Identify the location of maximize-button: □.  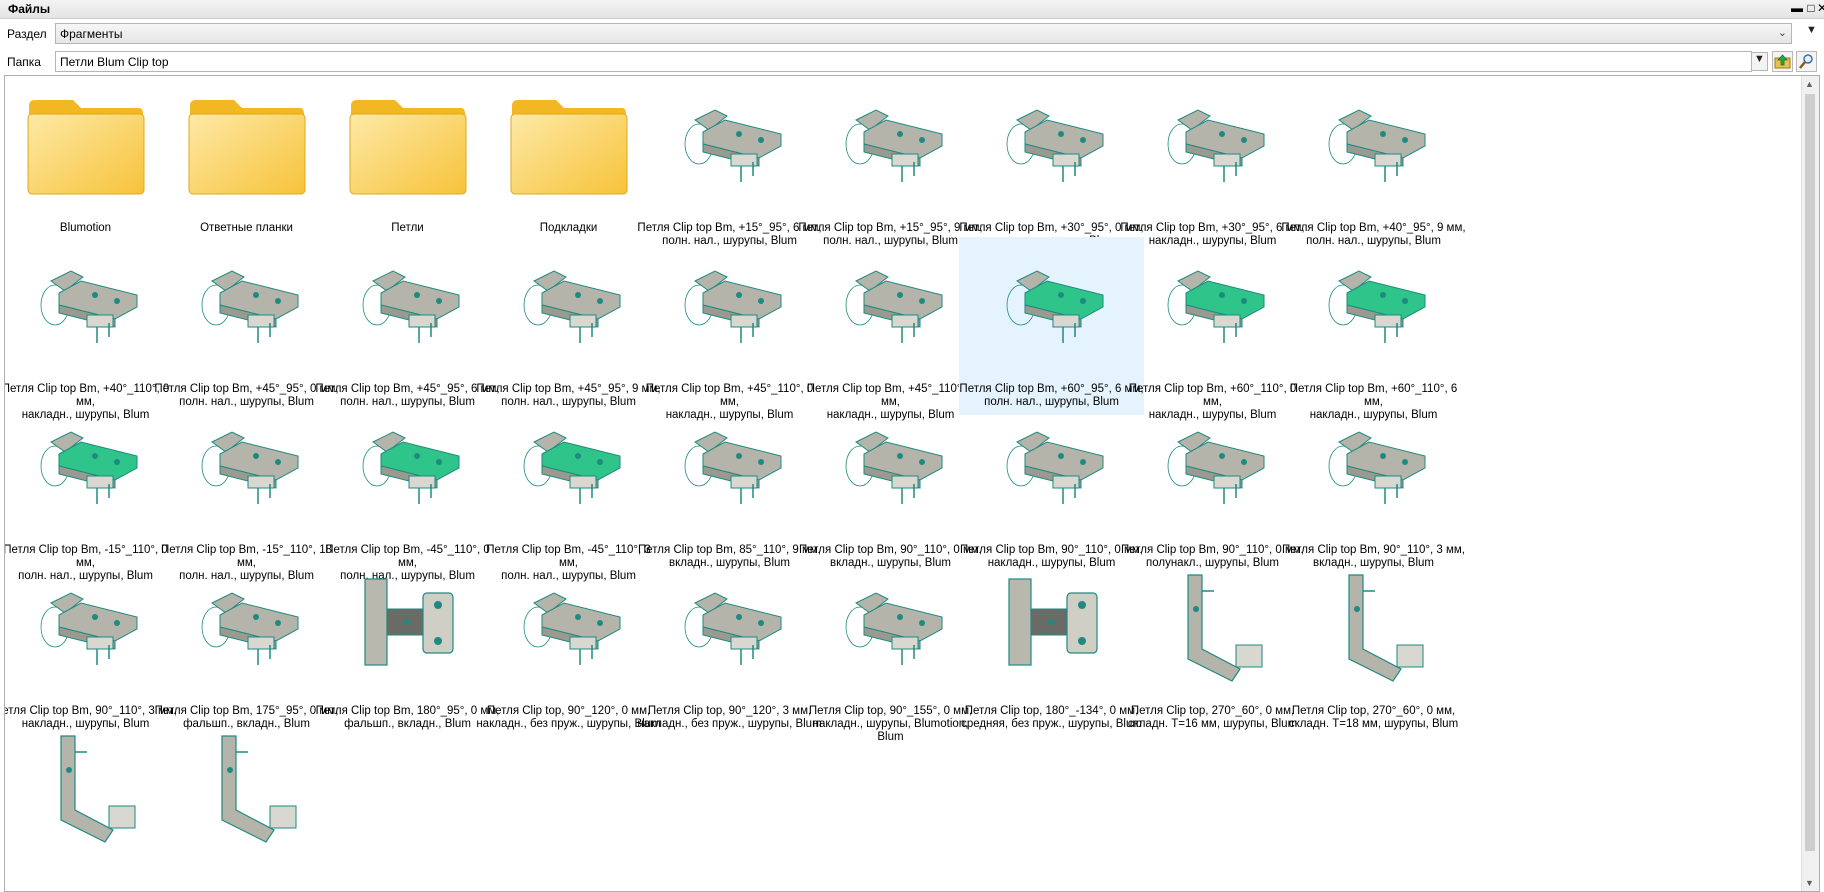
(1811, 8).